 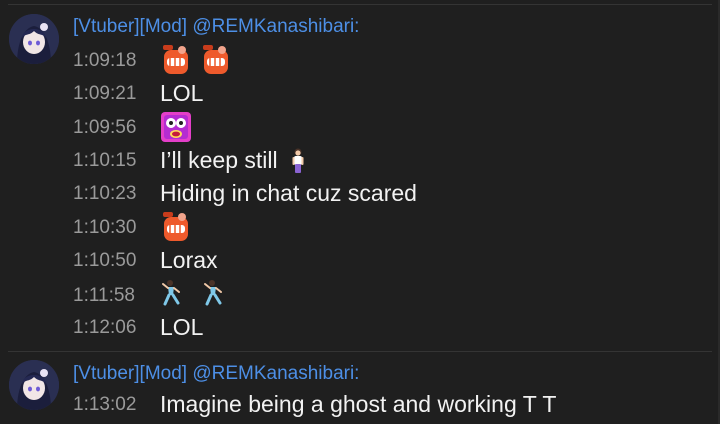 What do you see at coordinates (104, 295) in the screenshot?
I see `timestamp: 1:11:58` at bounding box center [104, 295].